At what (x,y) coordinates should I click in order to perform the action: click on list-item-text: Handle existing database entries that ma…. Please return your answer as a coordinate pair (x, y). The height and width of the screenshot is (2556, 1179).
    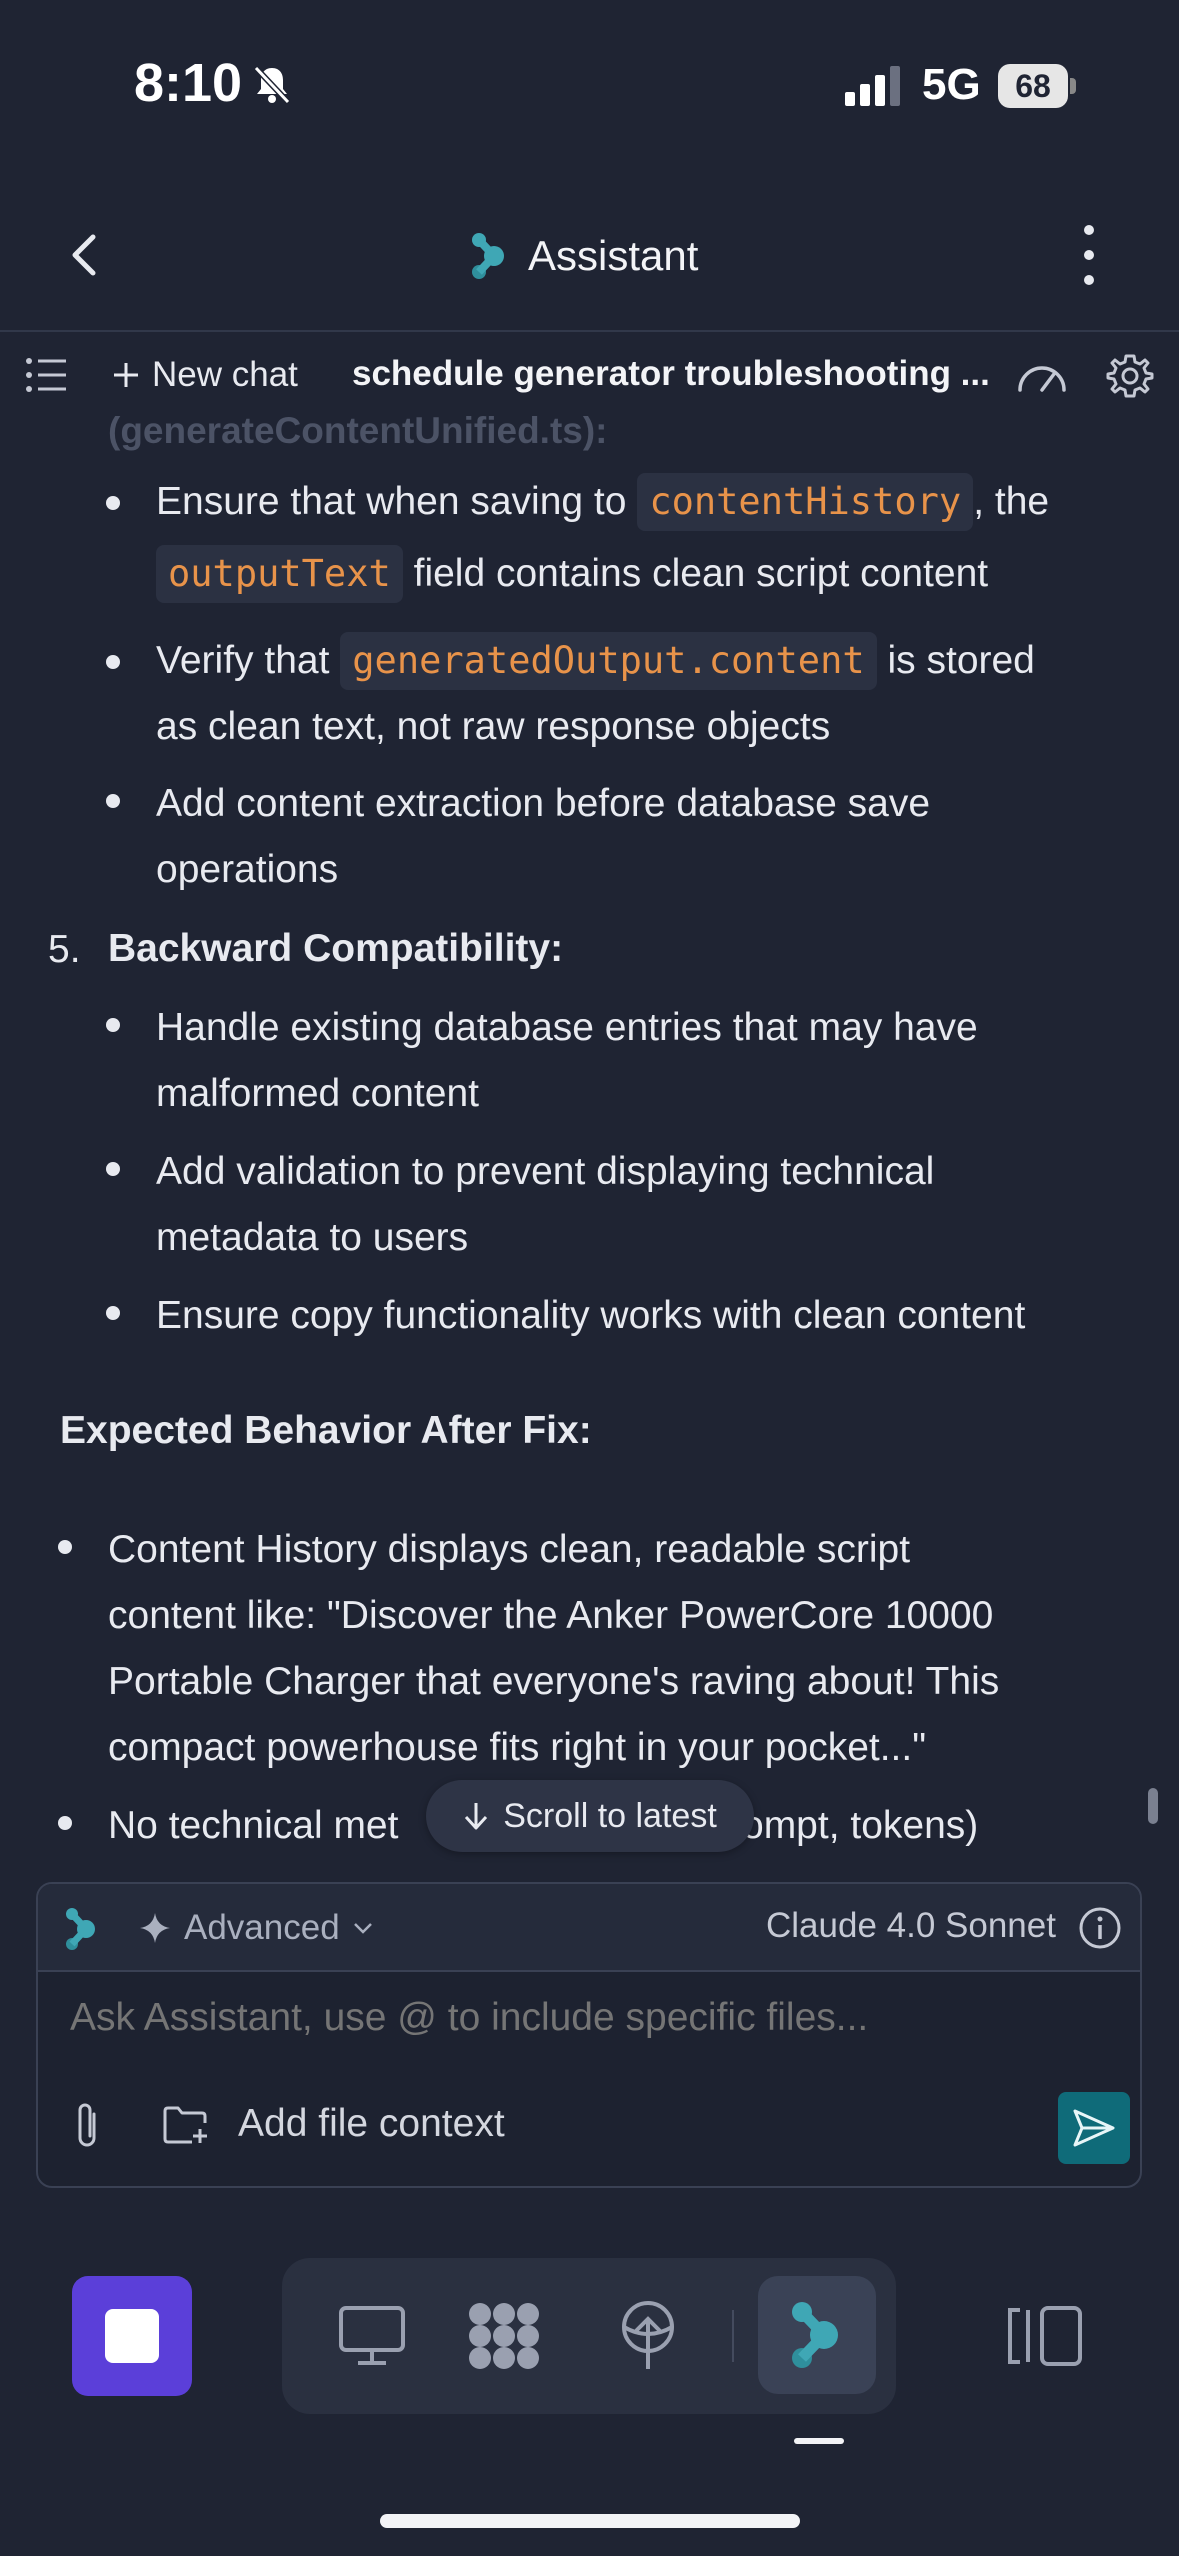
    Looking at the image, I should click on (567, 1027).